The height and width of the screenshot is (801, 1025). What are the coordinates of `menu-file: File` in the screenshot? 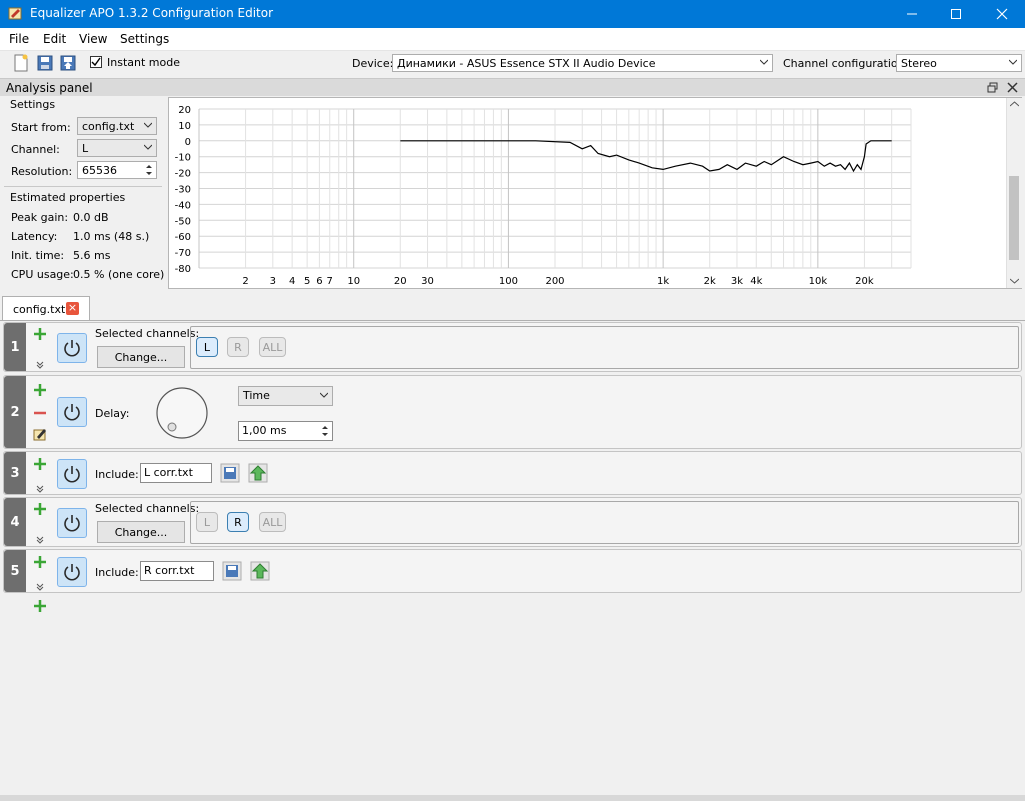 It's located at (19, 39).